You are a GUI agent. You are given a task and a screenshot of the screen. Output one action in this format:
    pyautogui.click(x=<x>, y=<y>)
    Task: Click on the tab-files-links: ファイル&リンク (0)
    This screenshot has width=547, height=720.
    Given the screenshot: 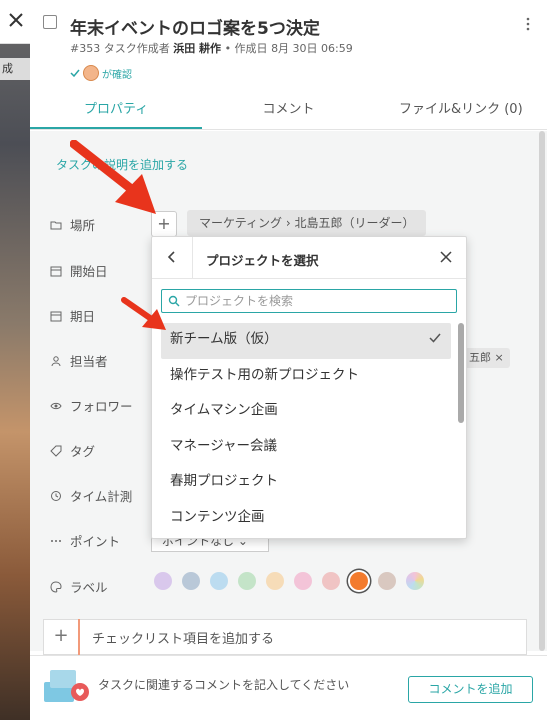 What is the action you would take?
    pyautogui.click(x=461, y=110)
    